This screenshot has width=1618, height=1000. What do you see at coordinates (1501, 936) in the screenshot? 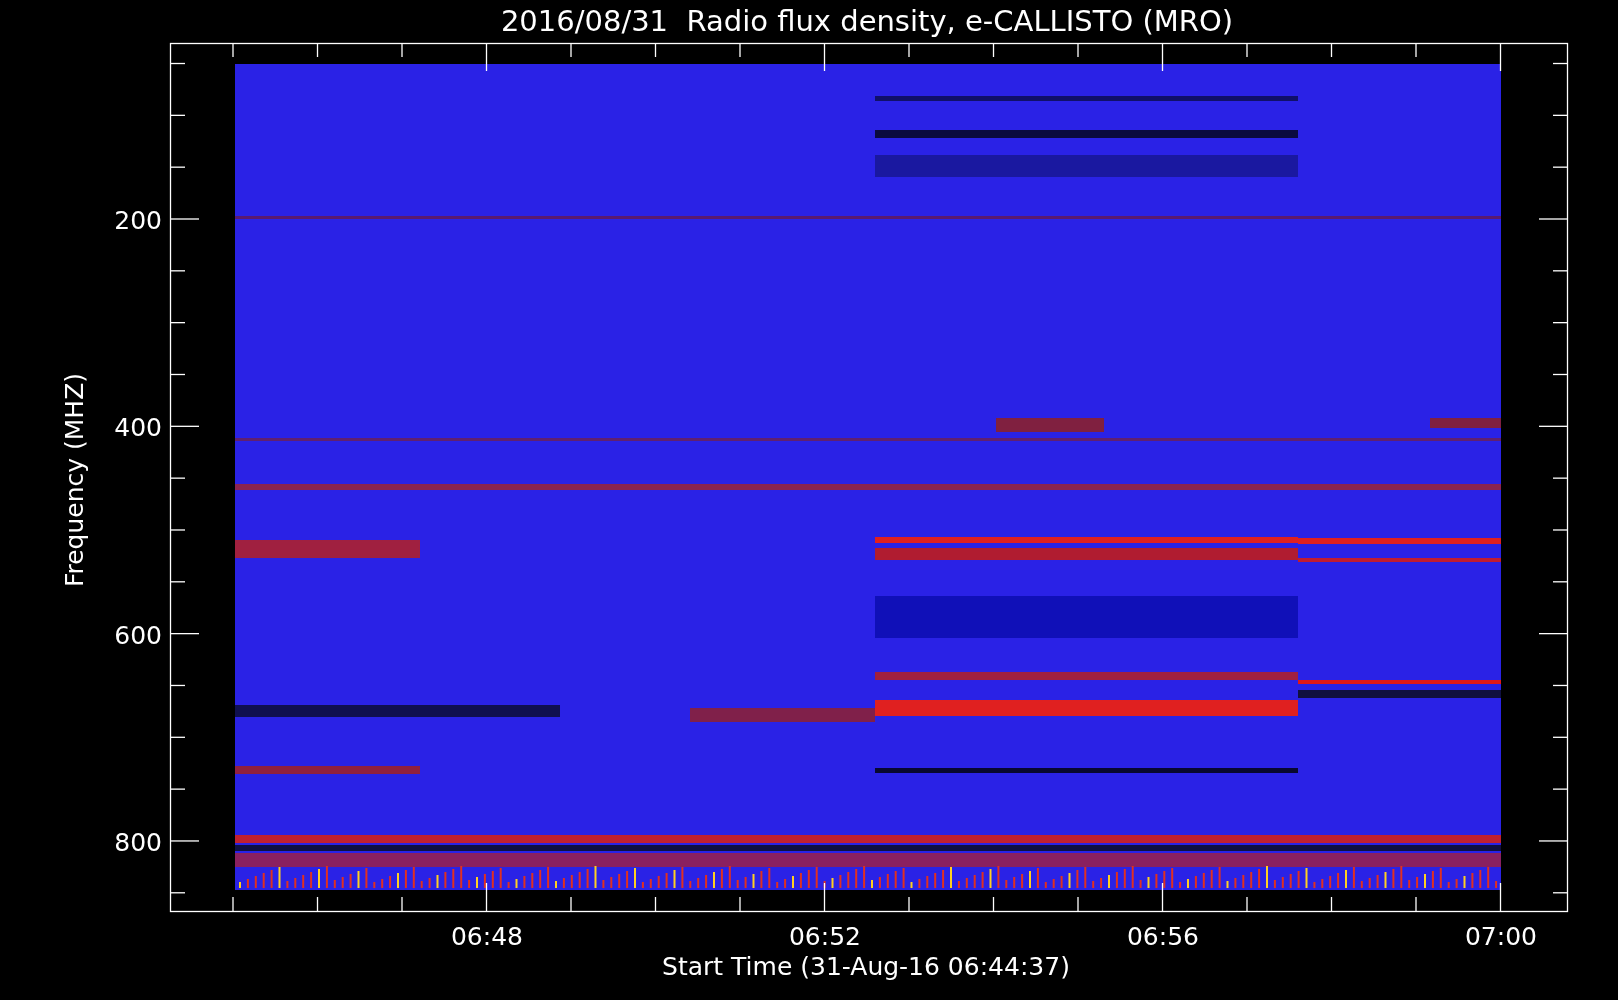
I see `x-axis-label: 07:00` at bounding box center [1501, 936].